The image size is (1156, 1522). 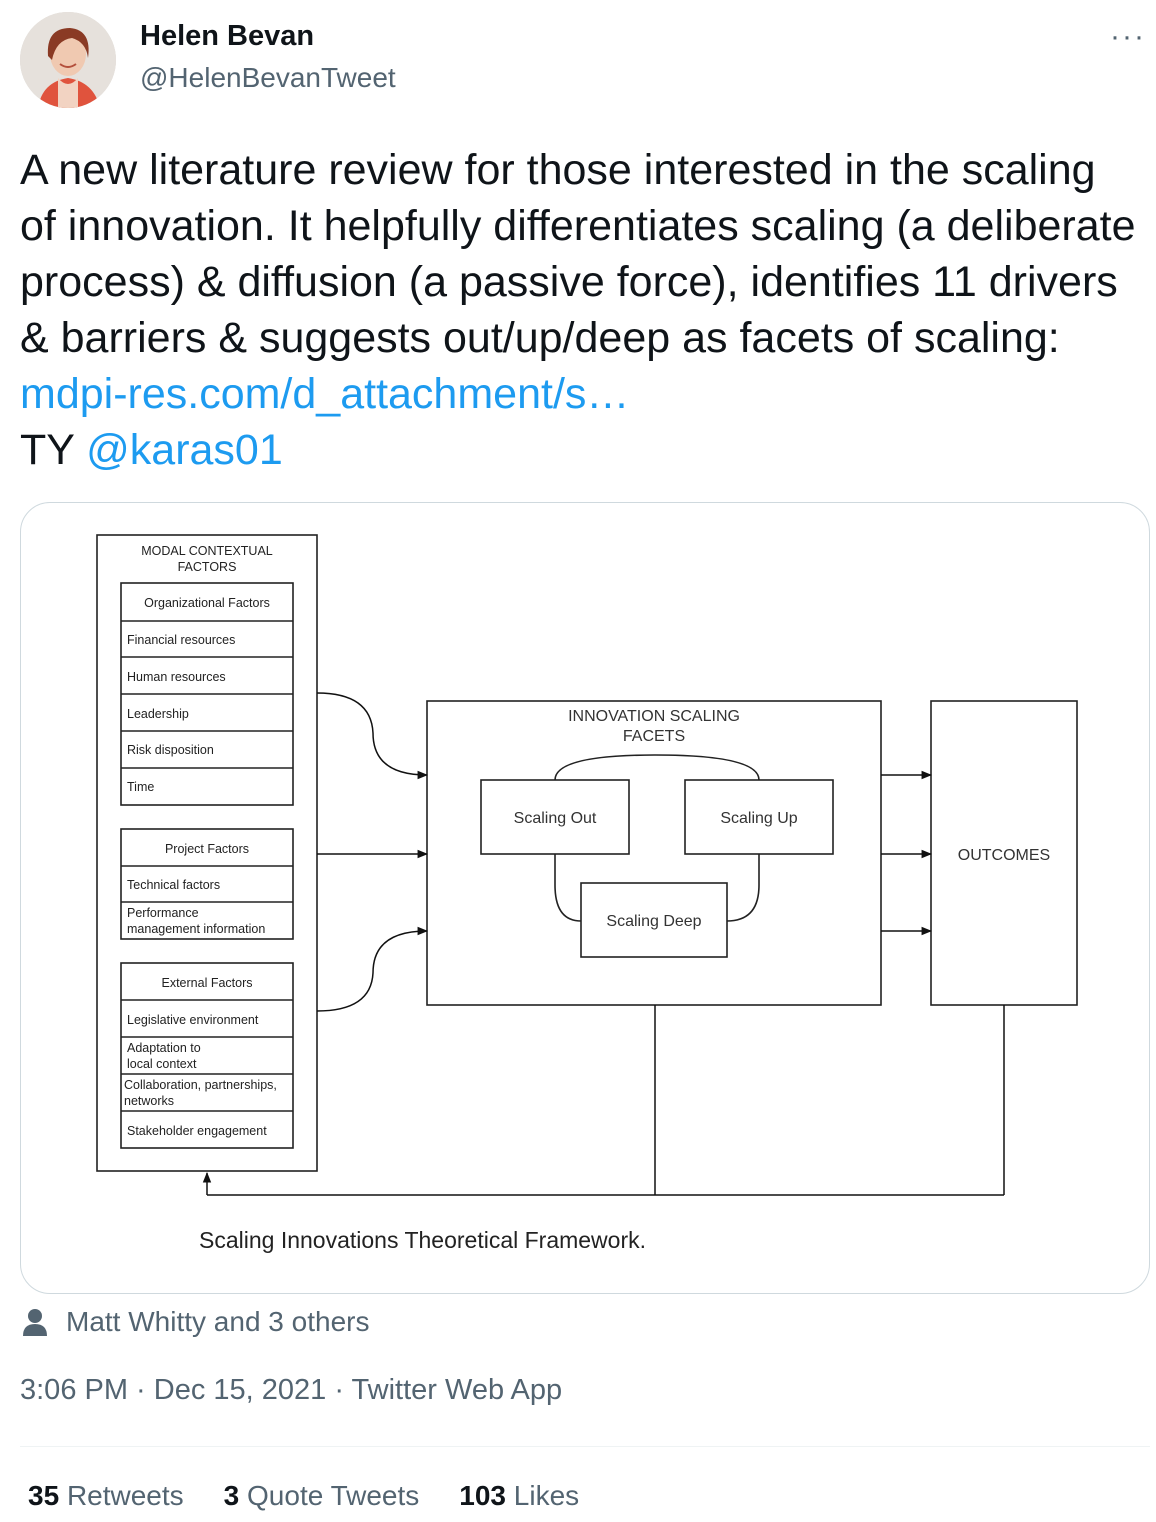 I want to click on org-item: Financial resources, so click(x=181, y=640).